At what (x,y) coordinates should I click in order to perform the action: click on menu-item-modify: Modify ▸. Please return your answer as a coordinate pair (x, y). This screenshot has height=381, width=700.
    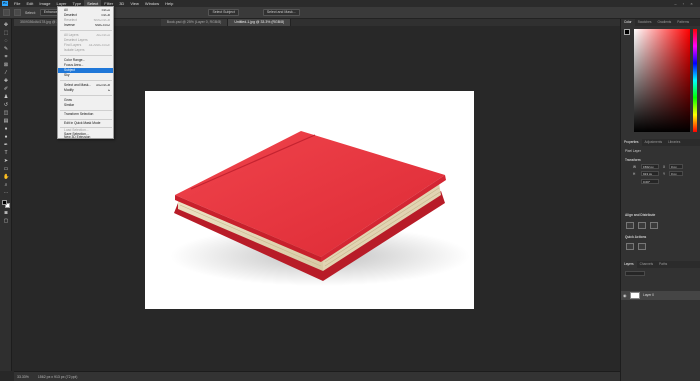
    Looking at the image, I should click on (85, 90).